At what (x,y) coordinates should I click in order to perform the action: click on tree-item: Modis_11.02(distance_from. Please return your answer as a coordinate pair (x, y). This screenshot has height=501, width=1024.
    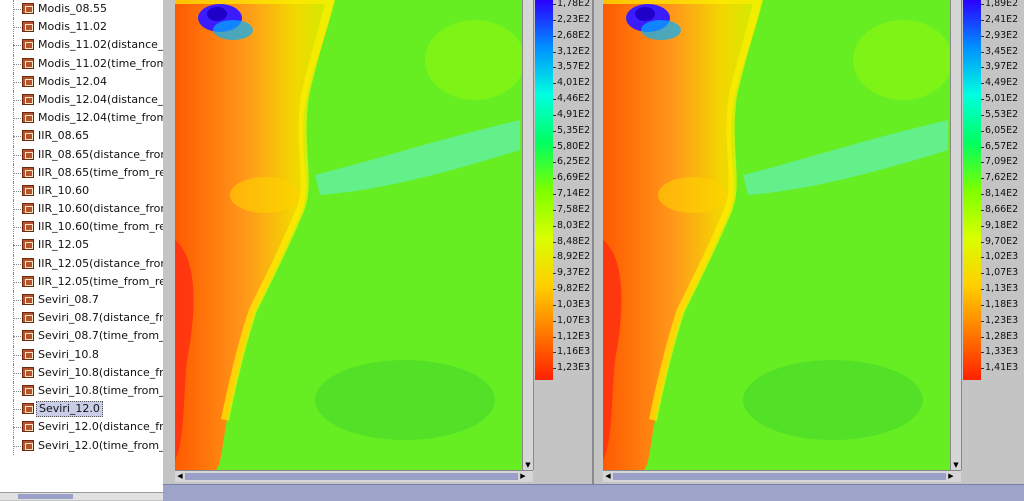
    Looking at the image, I should click on (81, 45).